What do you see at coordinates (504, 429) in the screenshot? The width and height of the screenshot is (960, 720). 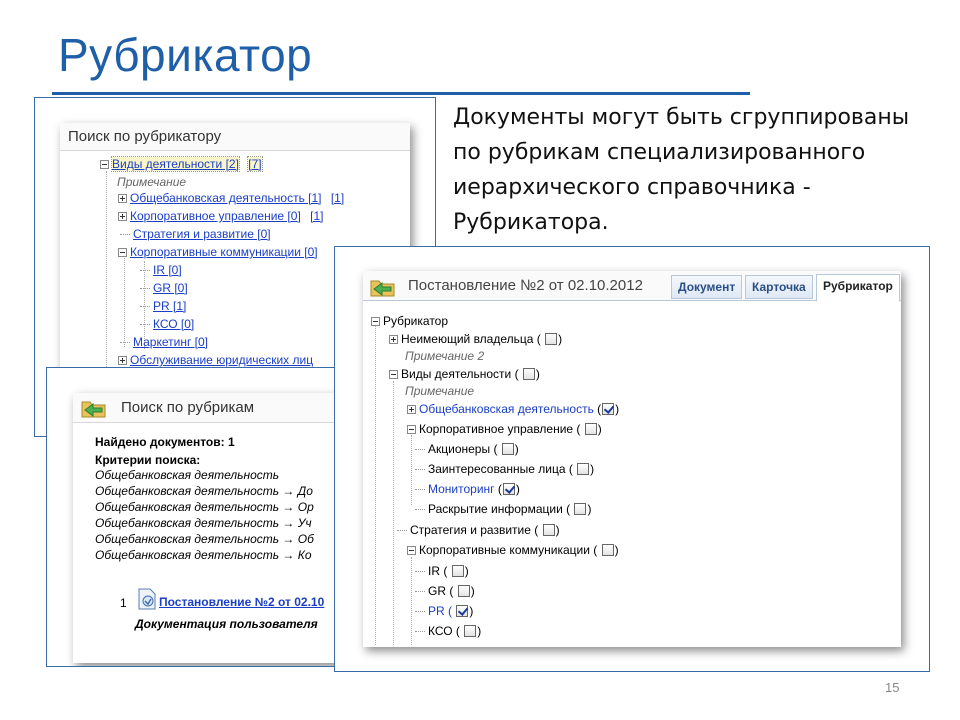 I see `tree-item-corporate-gov: Корпоративное управление ( )` at bounding box center [504, 429].